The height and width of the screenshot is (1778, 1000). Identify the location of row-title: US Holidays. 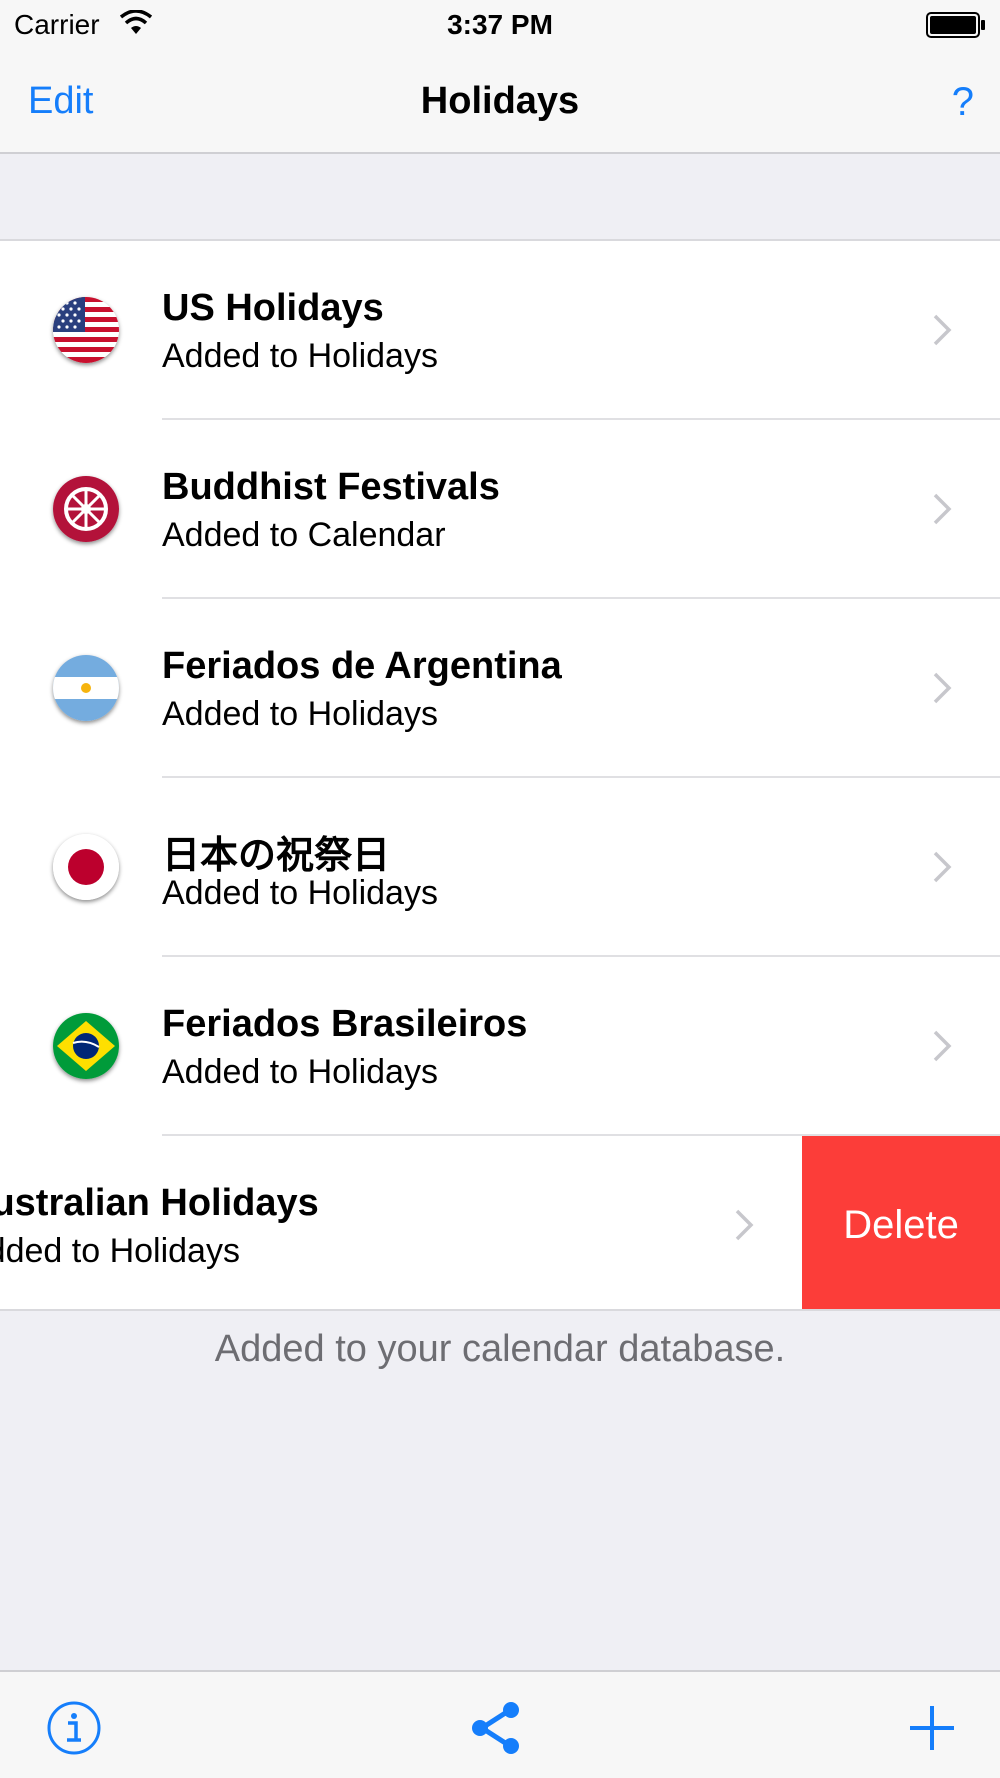
(273, 308).